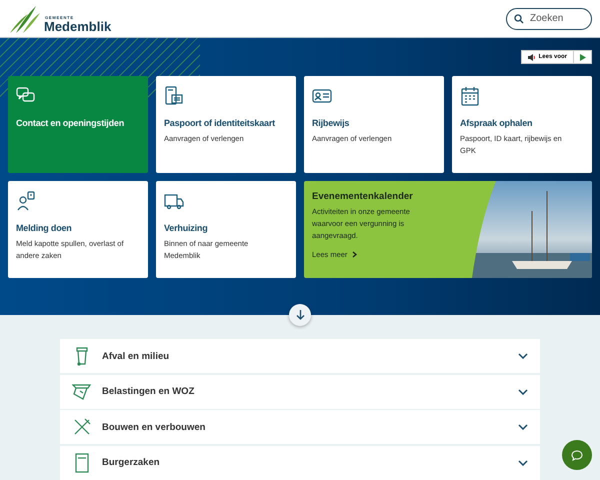  What do you see at coordinates (549, 19) in the screenshot?
I see `search-field: Zoeken` at bounding box center [549, 19].